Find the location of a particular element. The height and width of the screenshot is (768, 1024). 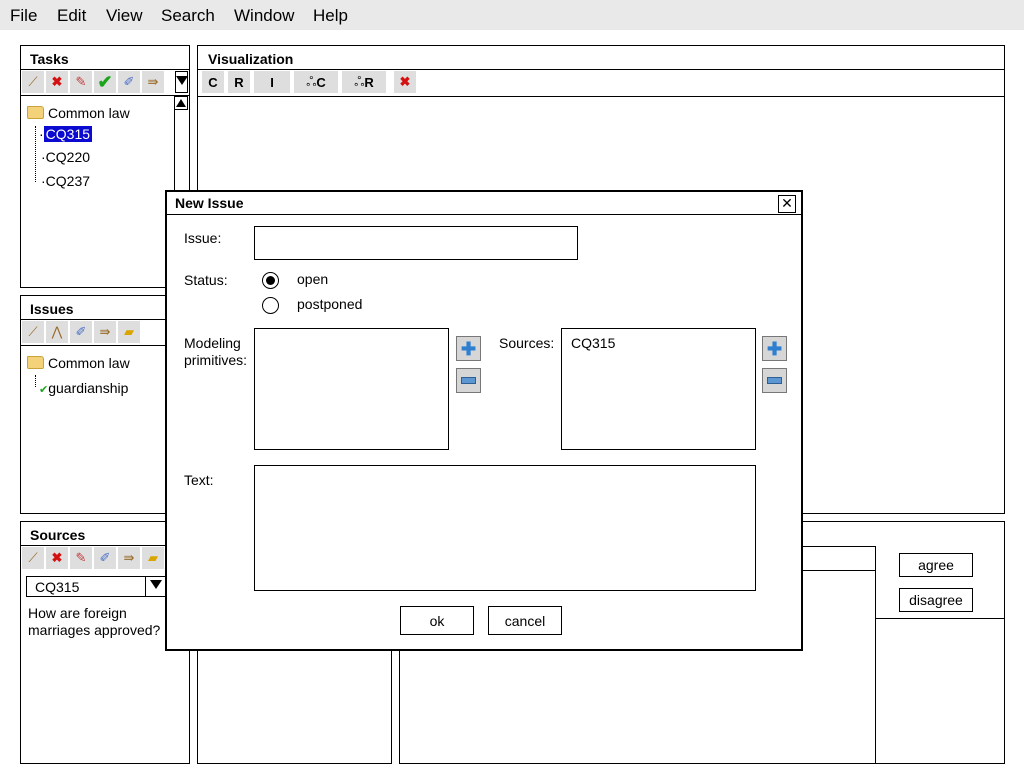

add-primitive-button: ✚ is located at coordinates (468, 348).